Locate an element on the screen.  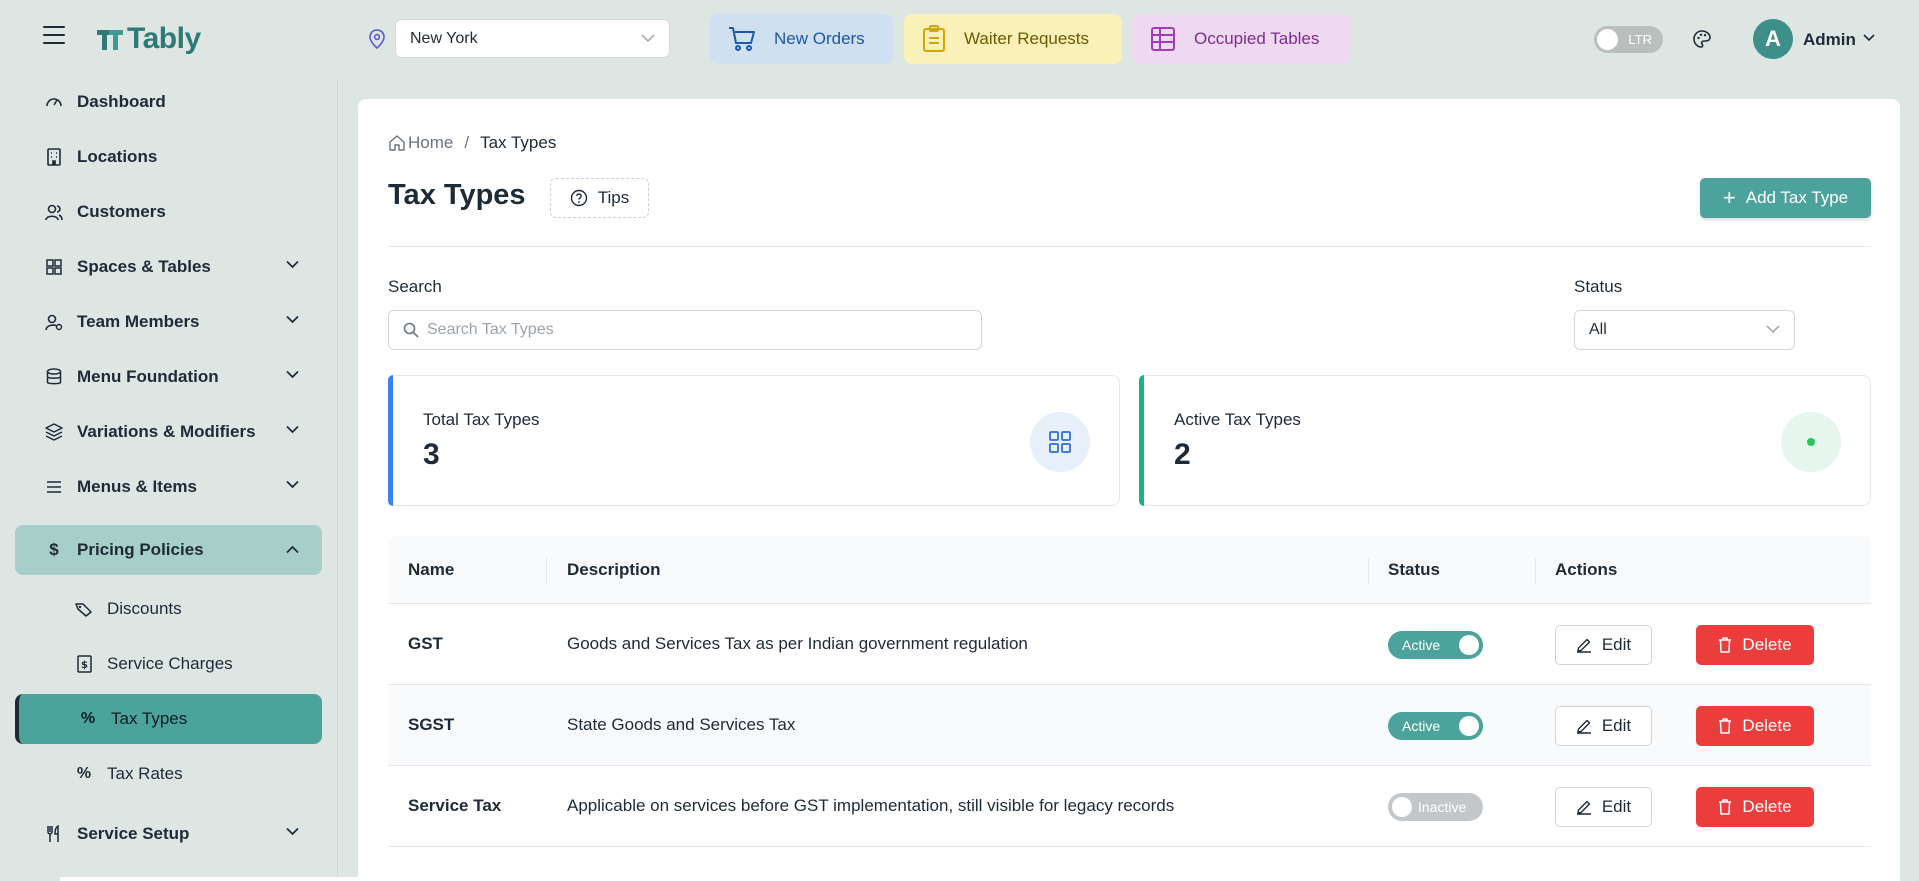
waiter-requests-button: Waiter Requests is located at coordinates (1013, 39).